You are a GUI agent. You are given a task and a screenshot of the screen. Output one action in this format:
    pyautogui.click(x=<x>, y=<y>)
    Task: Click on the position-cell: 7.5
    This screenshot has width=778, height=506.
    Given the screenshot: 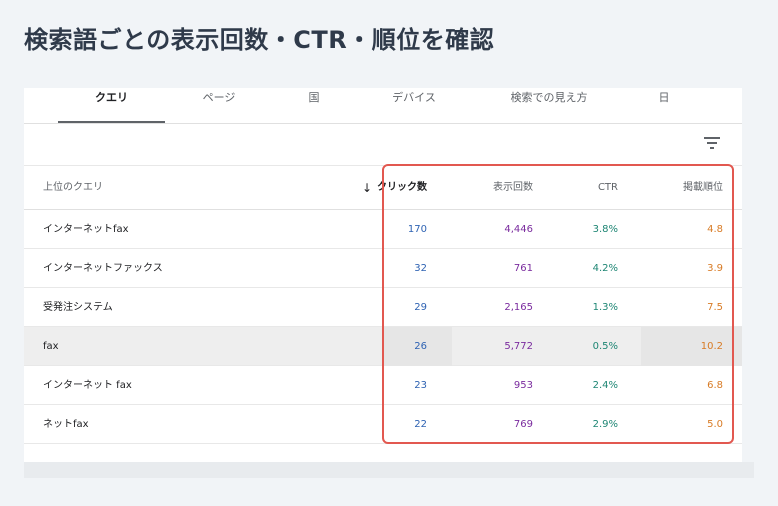 What is the action you would take?
    pyautogui.click(x=715, y=307)
    